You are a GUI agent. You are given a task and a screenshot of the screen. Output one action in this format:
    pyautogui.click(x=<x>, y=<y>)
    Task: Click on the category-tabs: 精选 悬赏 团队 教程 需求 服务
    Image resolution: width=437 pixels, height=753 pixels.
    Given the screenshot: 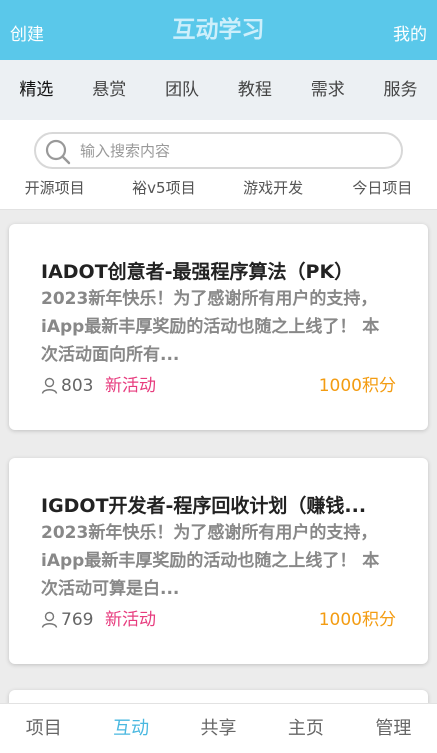 What is the action you would take?
    pyautogui.click(x=218, y=90)
    